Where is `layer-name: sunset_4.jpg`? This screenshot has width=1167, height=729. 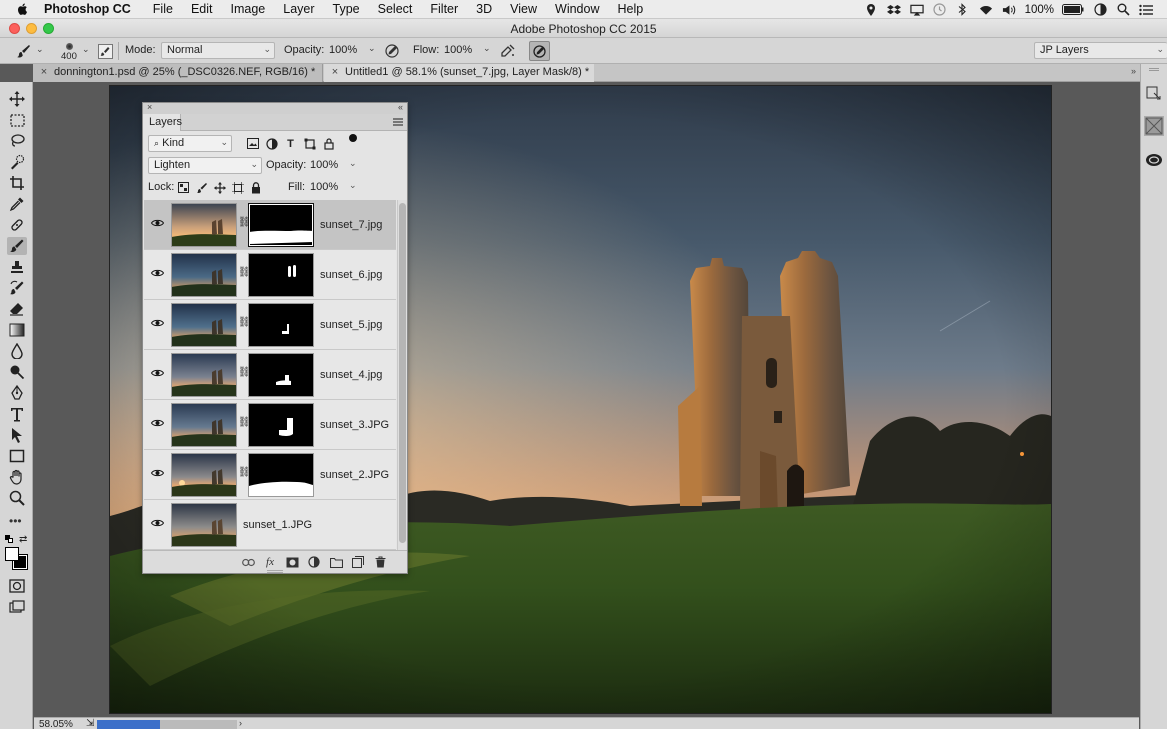
layer-name: sunset_4.jpg is located at coordinates (351, 375).